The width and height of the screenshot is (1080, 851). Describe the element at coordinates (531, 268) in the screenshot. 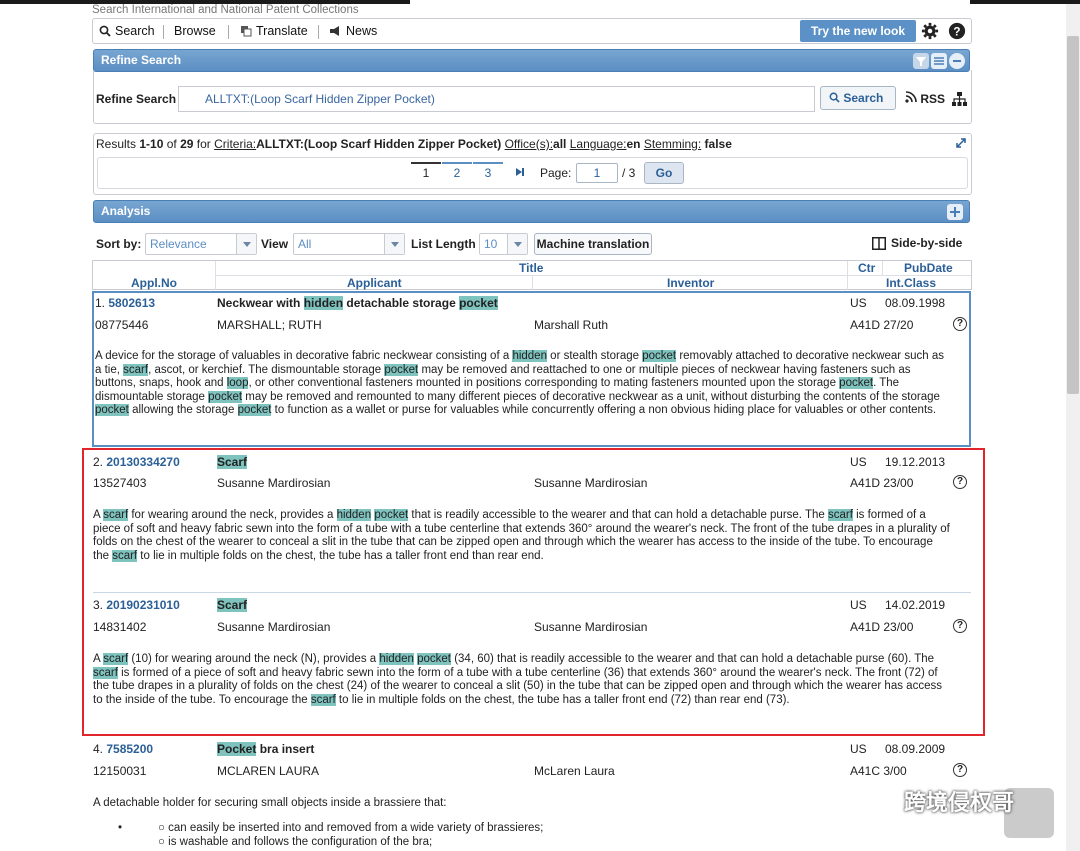

I see `col-title: Title` at that location.